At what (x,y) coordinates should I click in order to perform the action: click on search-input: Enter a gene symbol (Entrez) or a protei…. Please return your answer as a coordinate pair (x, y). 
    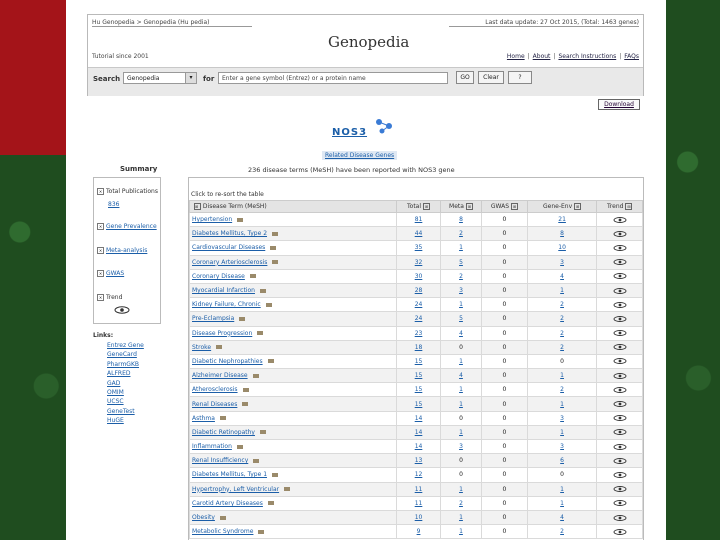
    Looking at the image, I should click on (333, 78).